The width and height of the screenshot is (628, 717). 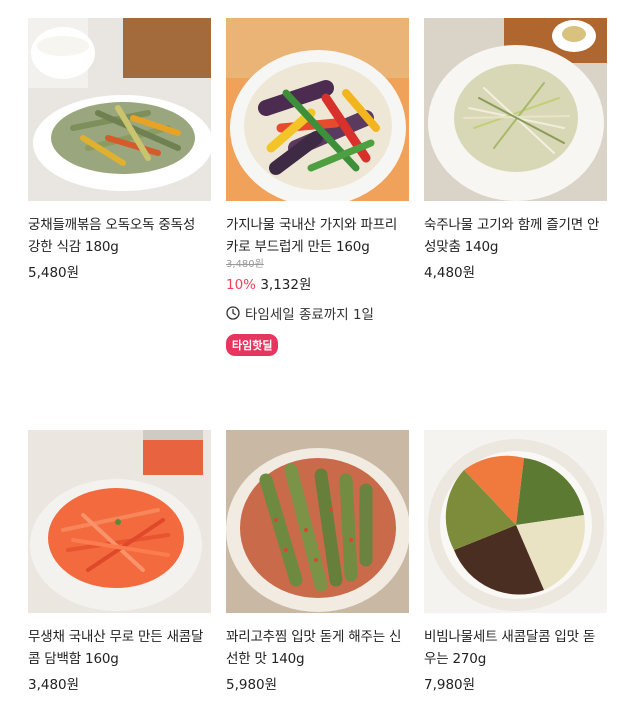 I want to click on product-image-kkwarigochu, so click(x=317, y=521).